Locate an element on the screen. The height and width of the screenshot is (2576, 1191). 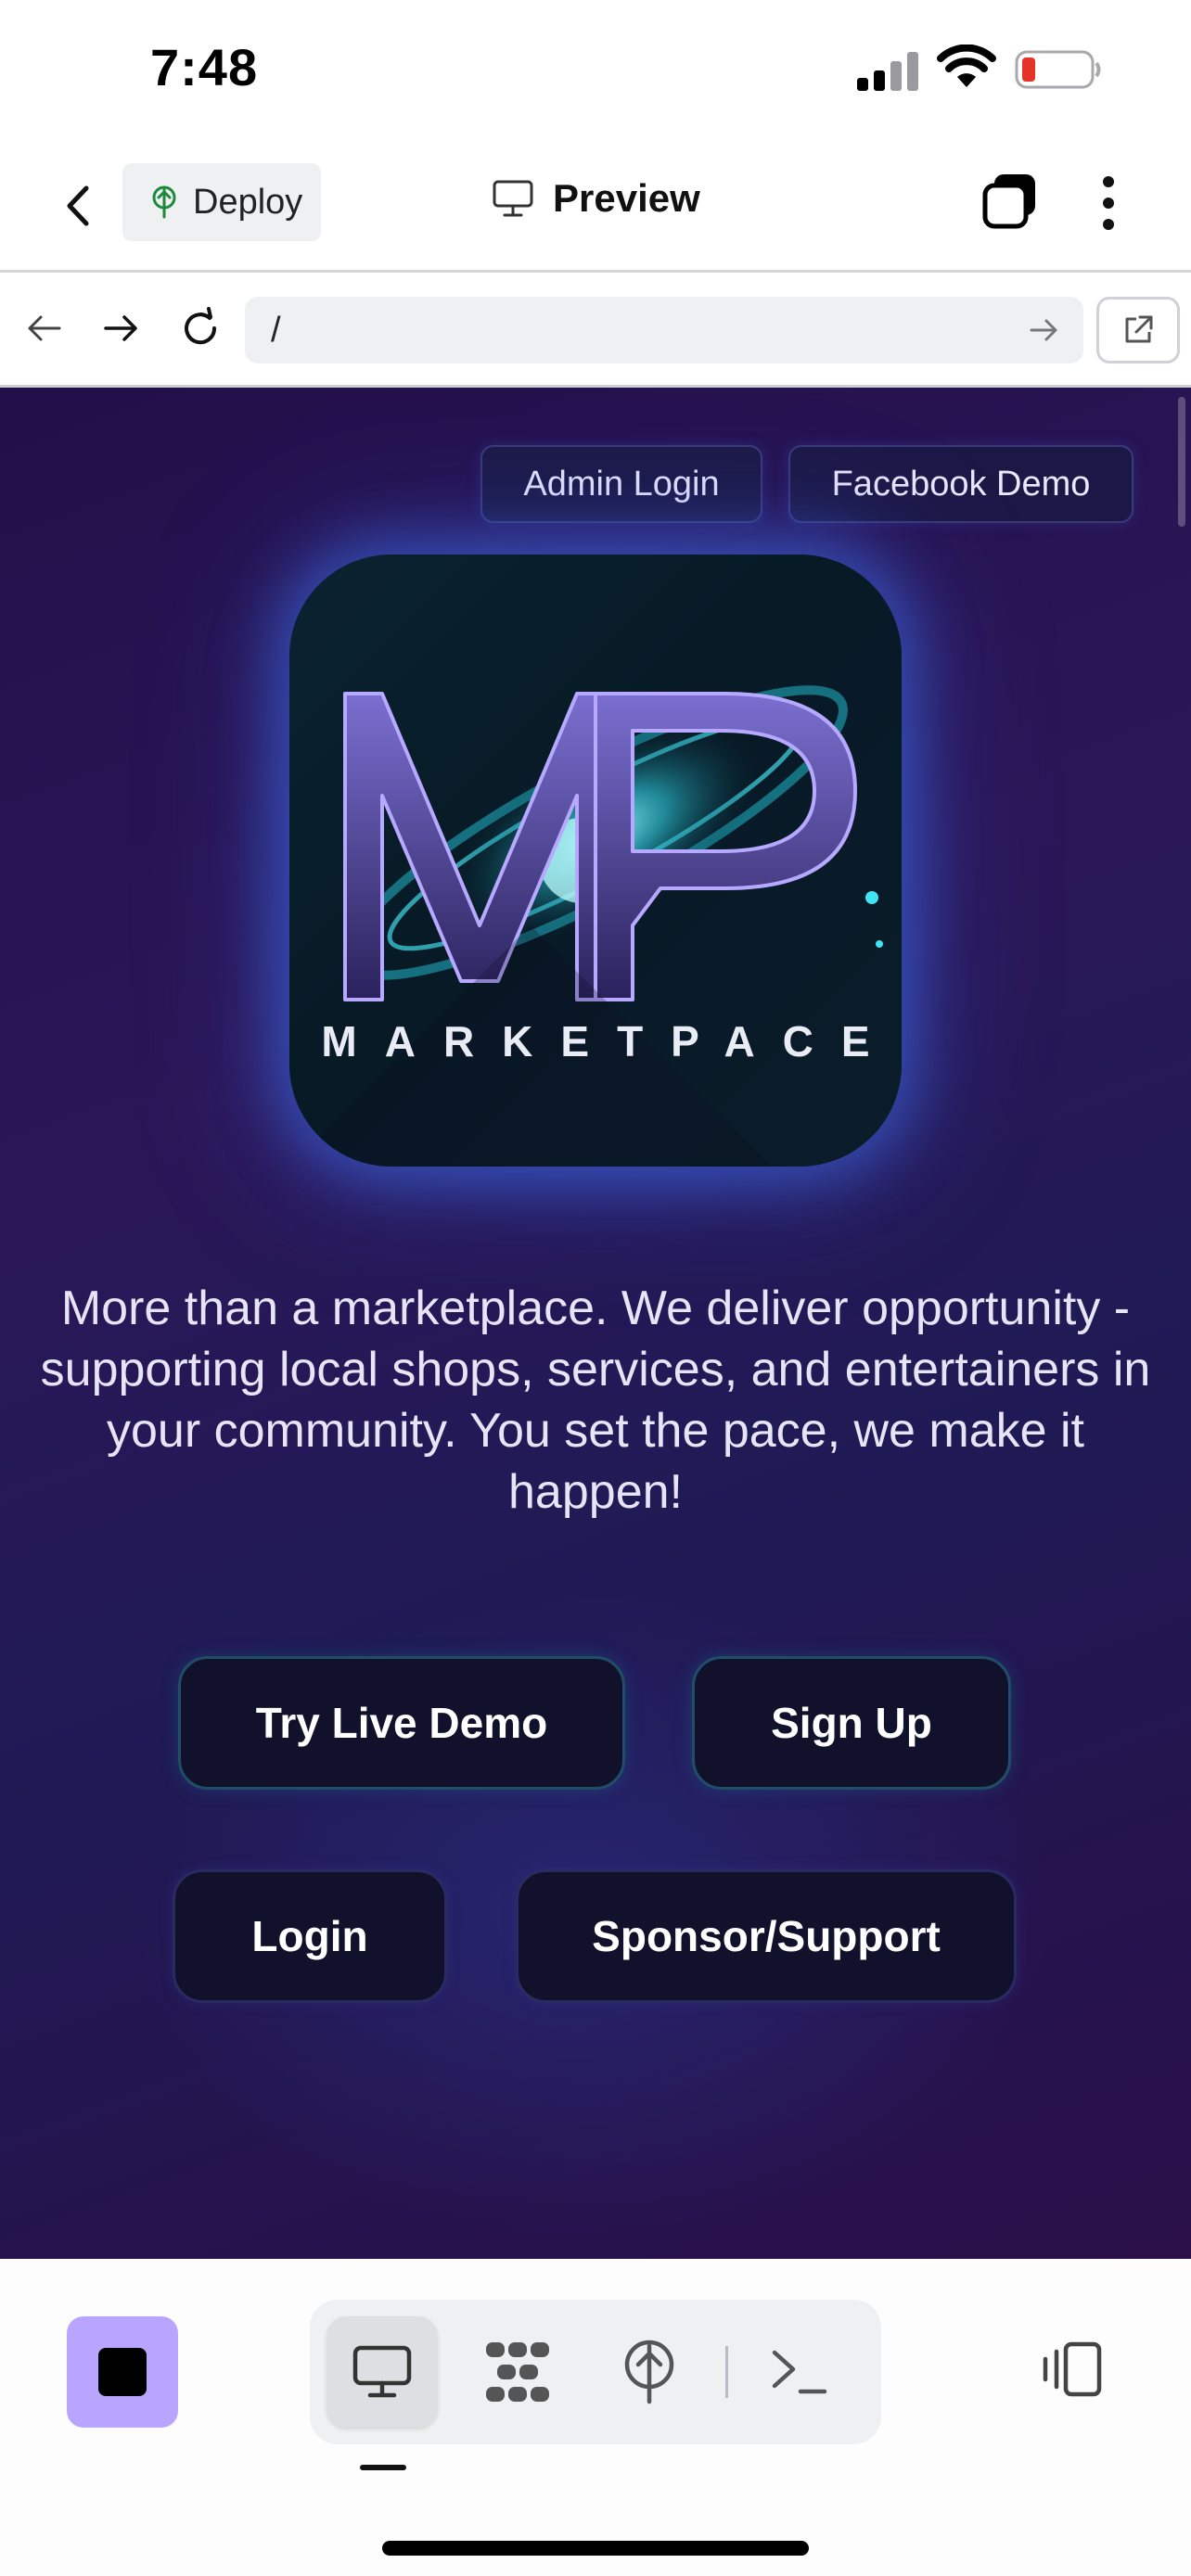
deploy-tool-button is located at coordinates (649, 2372).